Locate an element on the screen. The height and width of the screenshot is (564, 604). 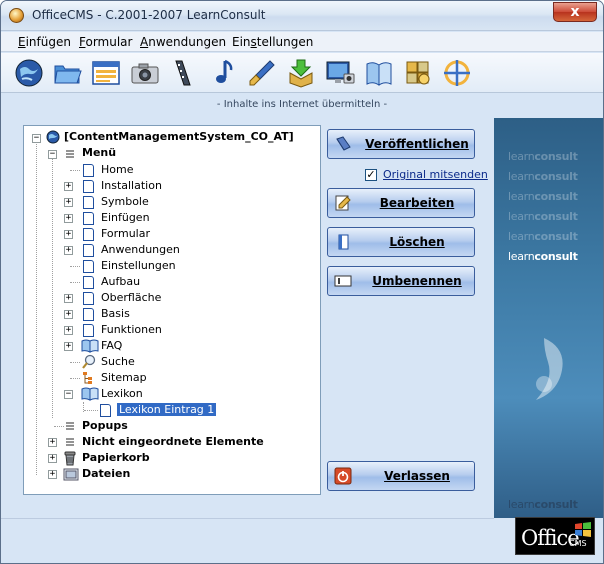
eraser-icon is located at coordinates (343, 143).